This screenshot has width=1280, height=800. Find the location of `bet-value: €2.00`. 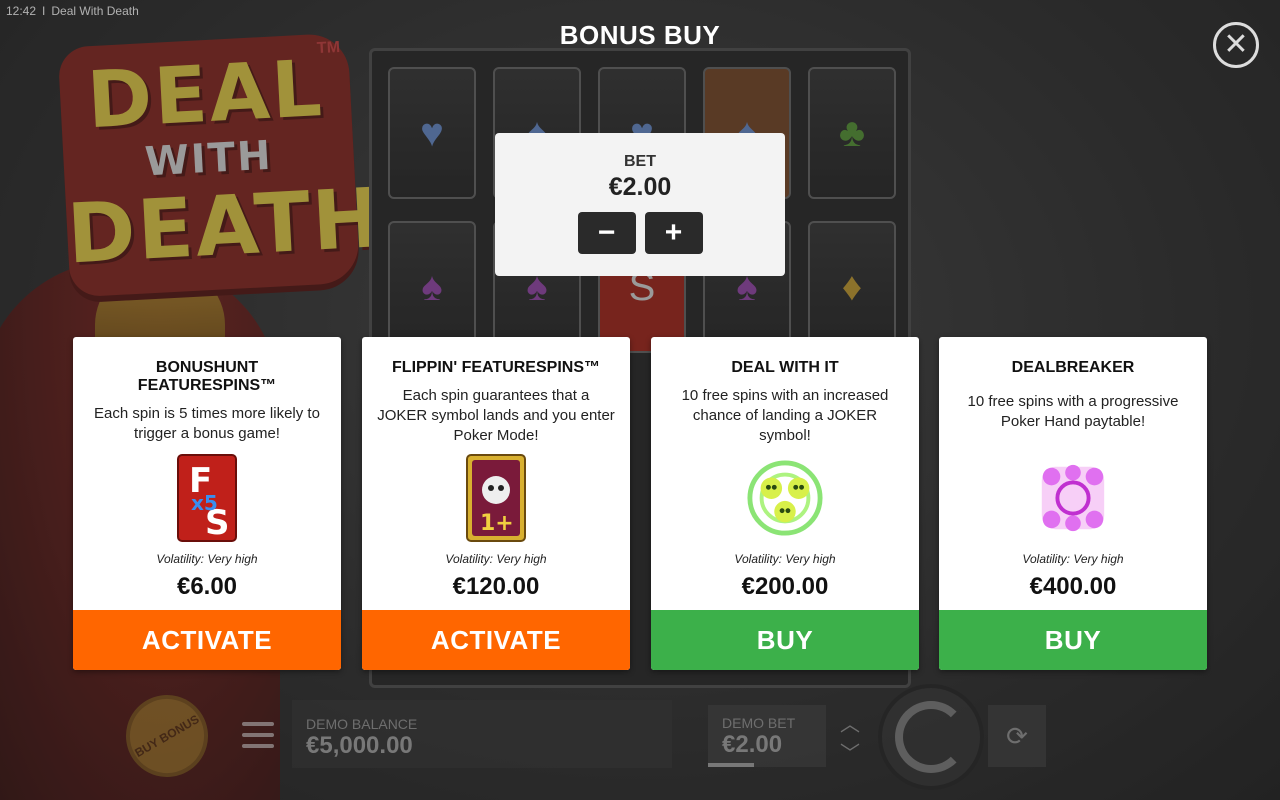

bet-value: €2.00 is located at coordinates (640, 187).